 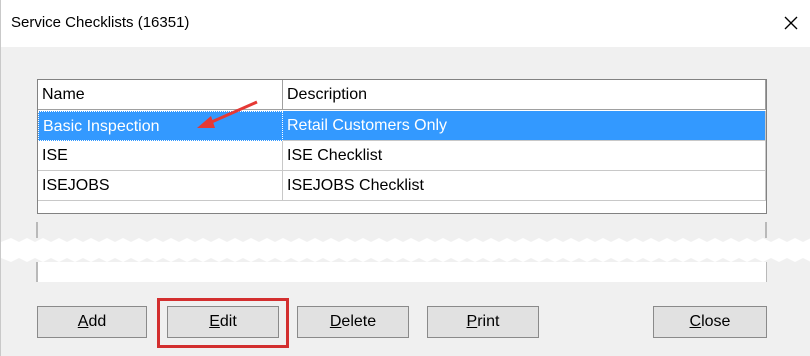 I want to click on close-window-button, so click(x=791, y=23).